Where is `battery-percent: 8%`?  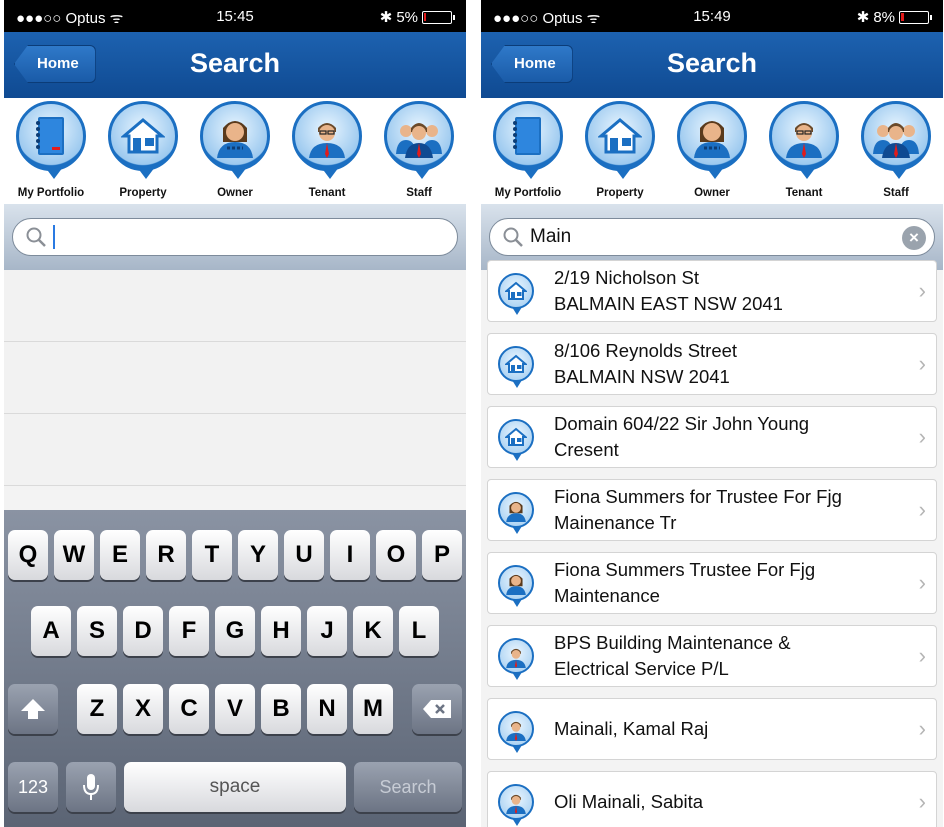 battery-percent: 8% is located at coordinates (884, 17).